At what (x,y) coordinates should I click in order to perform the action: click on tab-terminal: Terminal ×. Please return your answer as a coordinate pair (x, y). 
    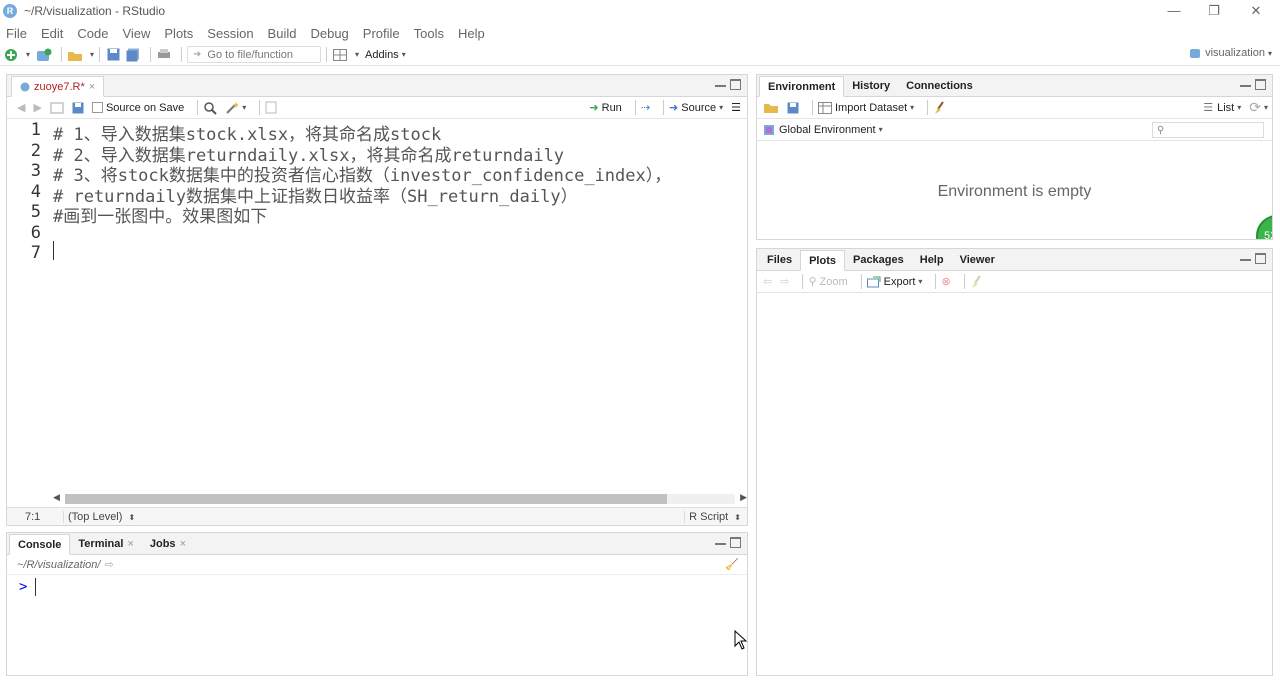
    Looking at the image, I should click on (105, 543).